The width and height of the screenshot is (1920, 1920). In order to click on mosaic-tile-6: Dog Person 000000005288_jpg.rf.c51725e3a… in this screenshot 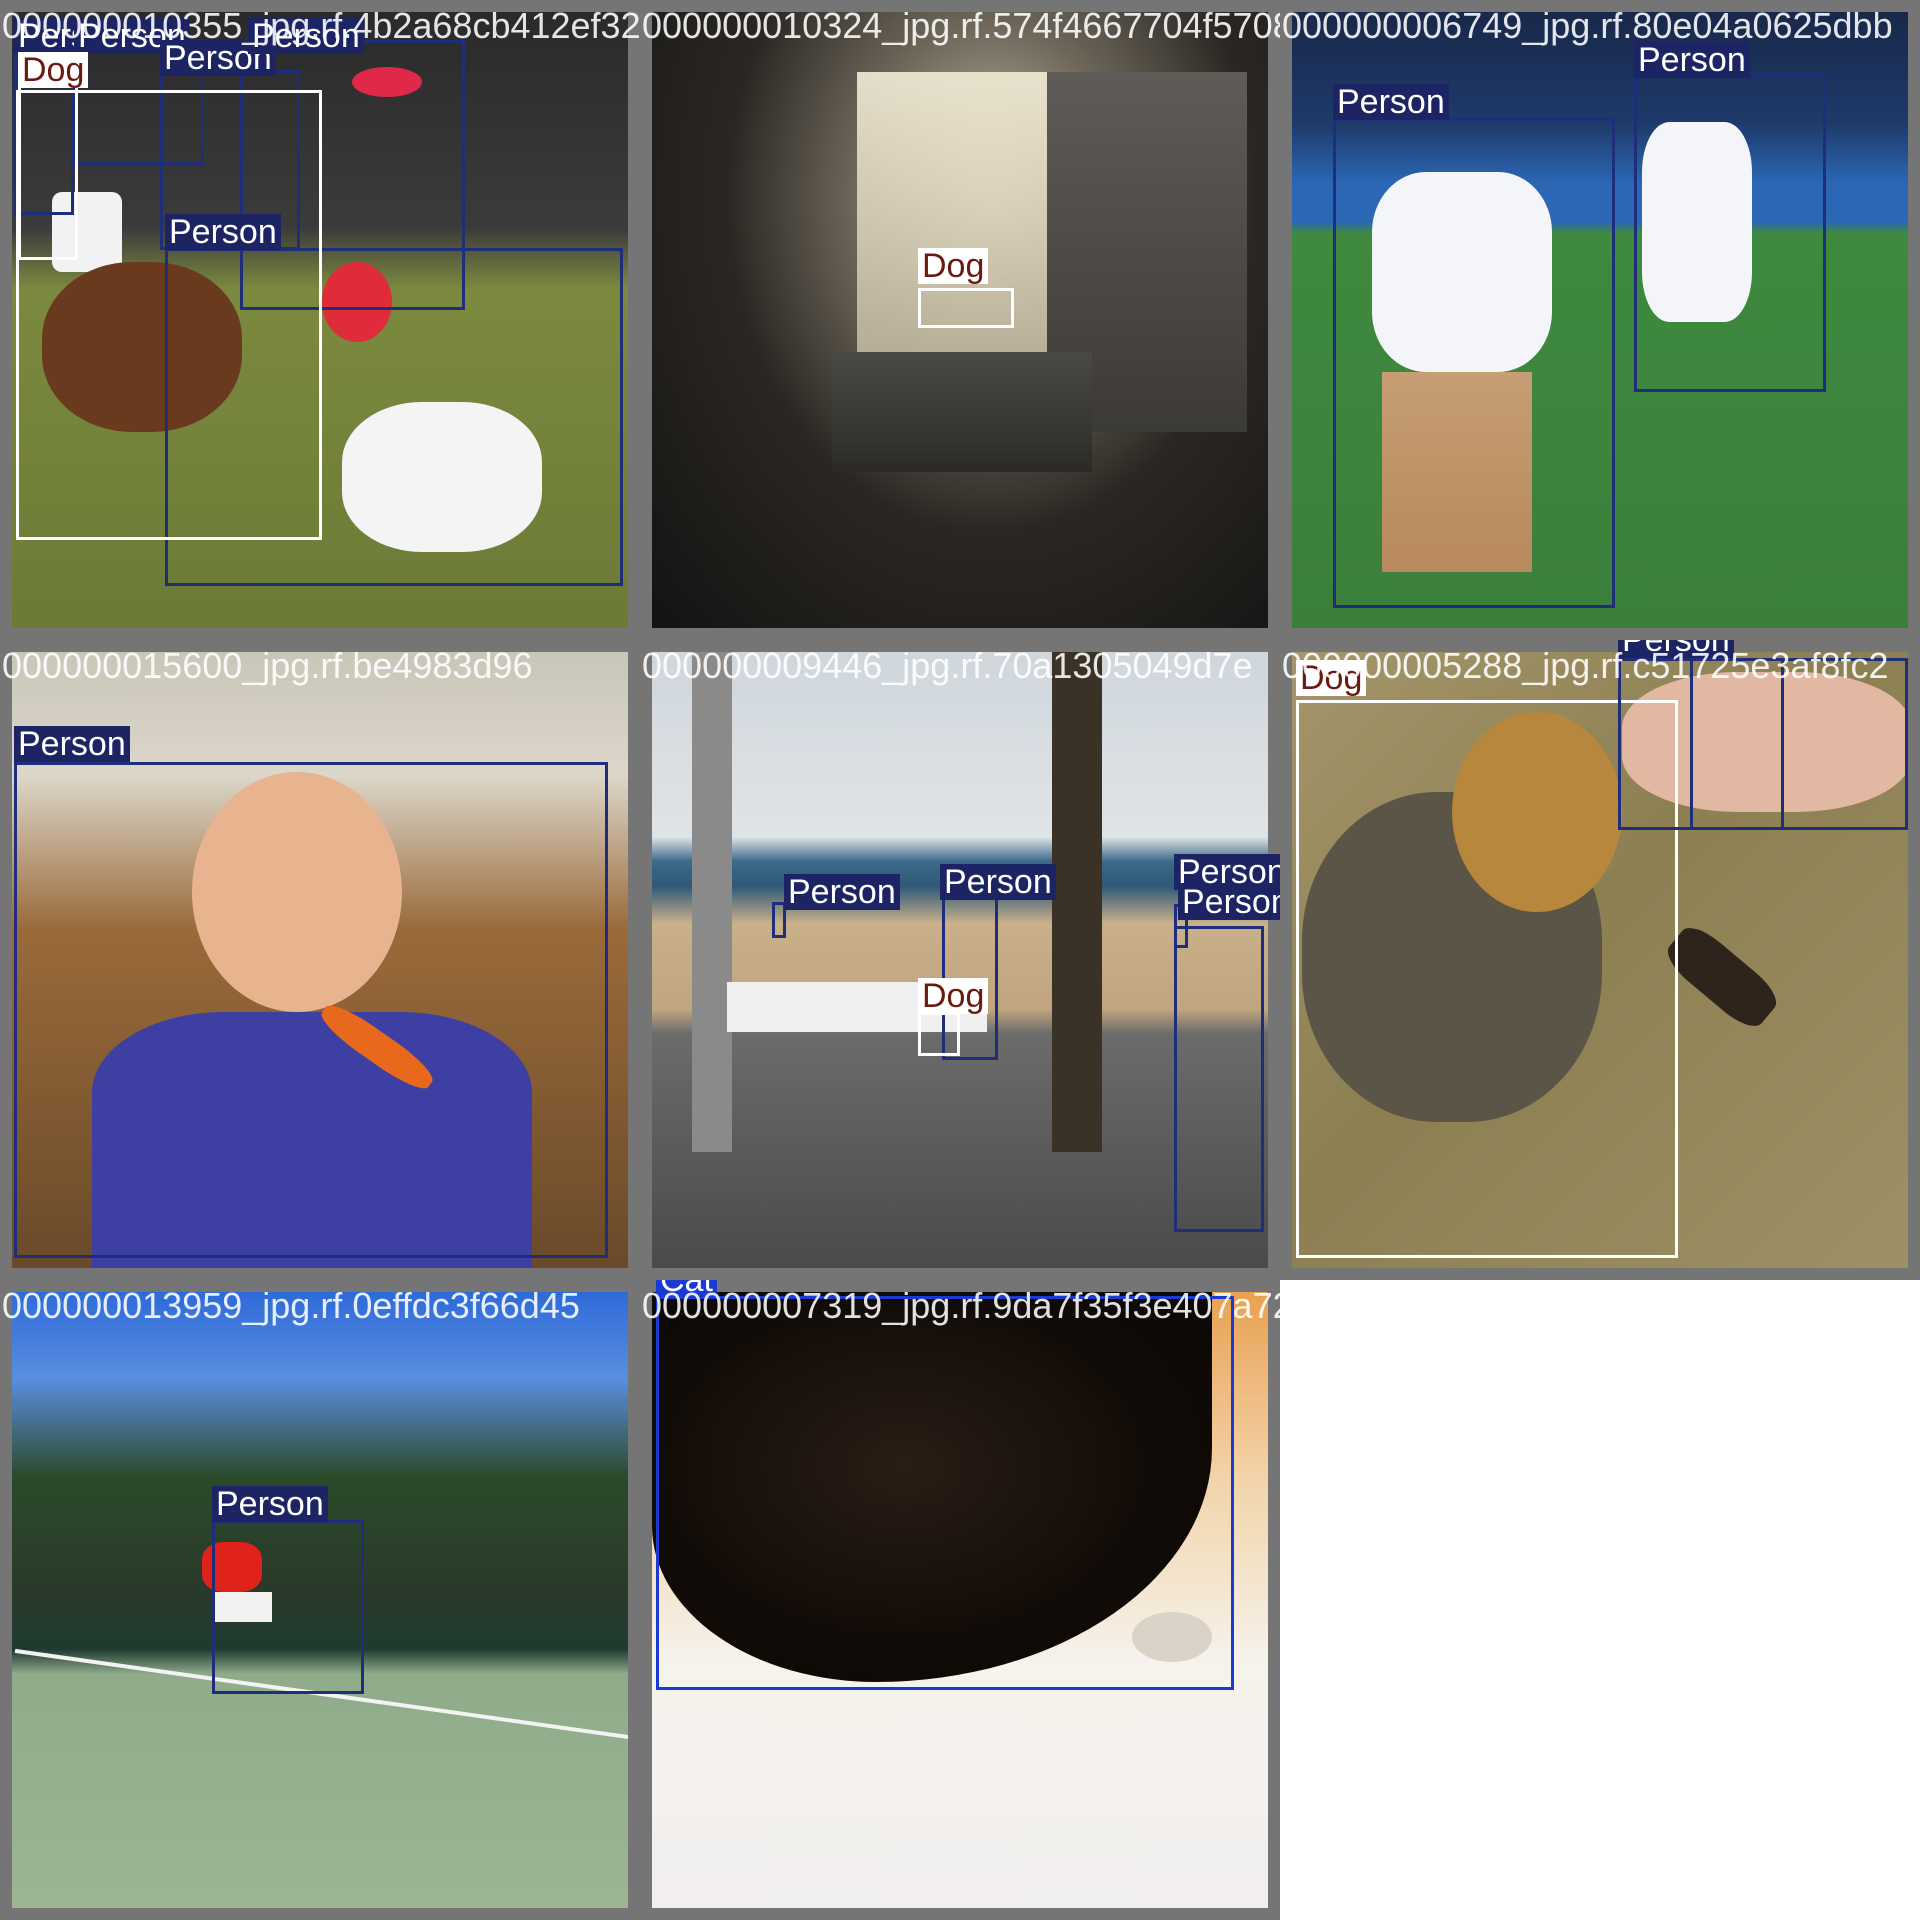, I will do `click(1600, 960)`.